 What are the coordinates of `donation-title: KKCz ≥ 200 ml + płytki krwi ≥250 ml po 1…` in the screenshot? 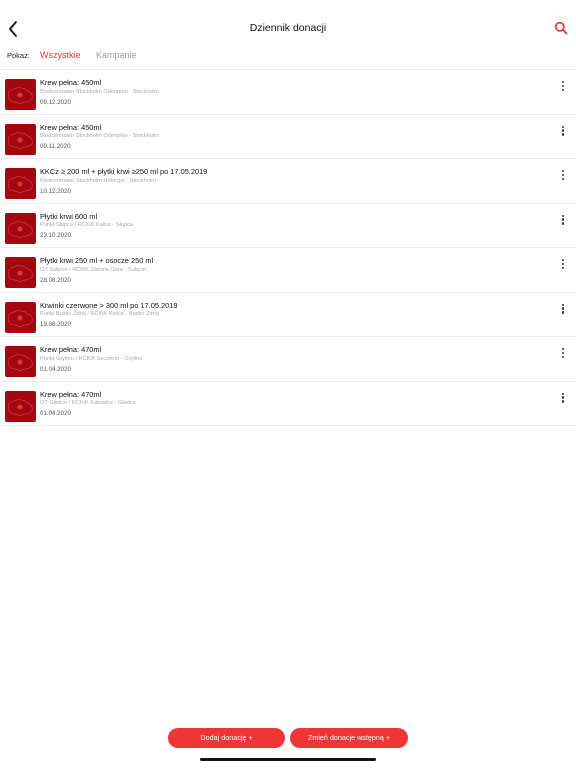 It's located at (124, 171).